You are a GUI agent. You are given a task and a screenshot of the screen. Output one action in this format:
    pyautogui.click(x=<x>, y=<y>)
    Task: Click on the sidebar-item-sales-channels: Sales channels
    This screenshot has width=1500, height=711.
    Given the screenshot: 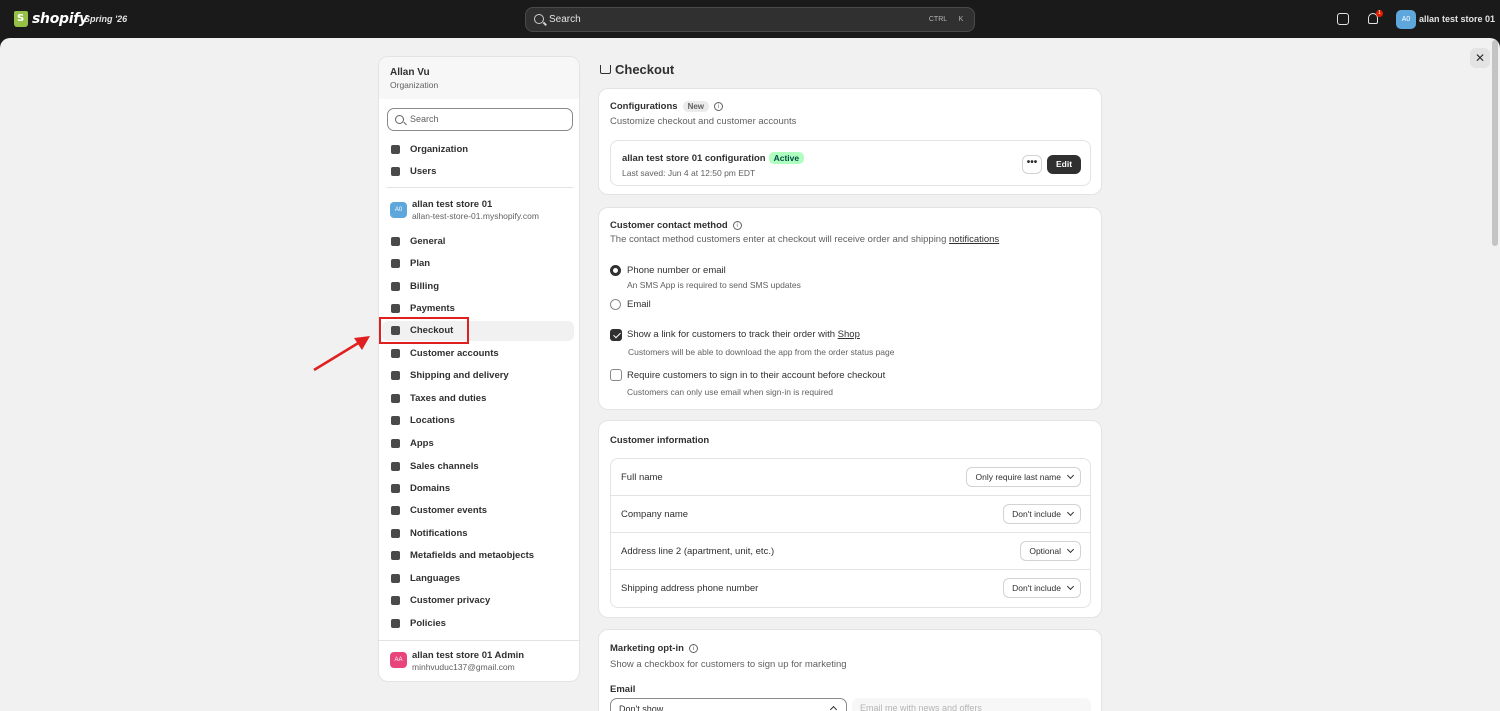 What is the action you would take?
    pyautogui.click(x=478, y=467)
    